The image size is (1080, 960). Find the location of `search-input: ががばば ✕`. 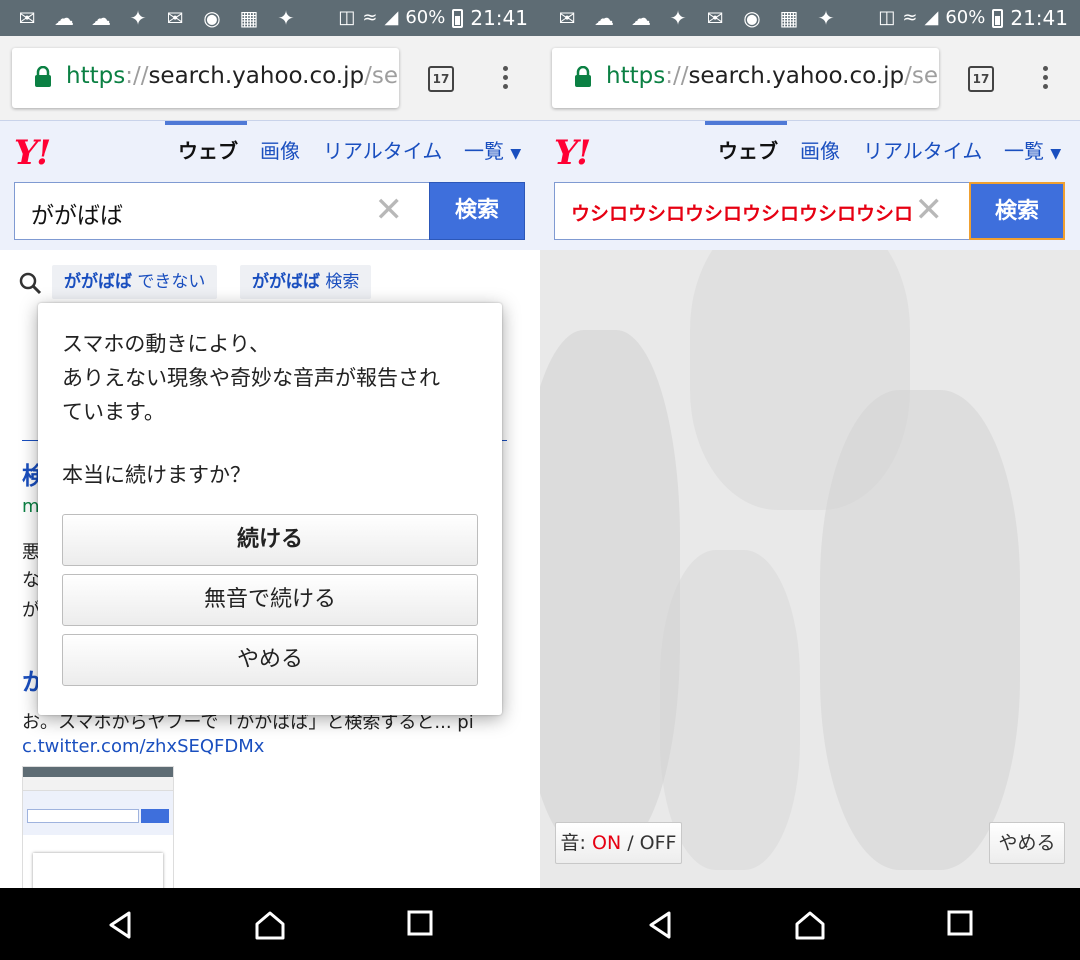

search-input: ががばば ✕ is located at coordinates (222, 211).